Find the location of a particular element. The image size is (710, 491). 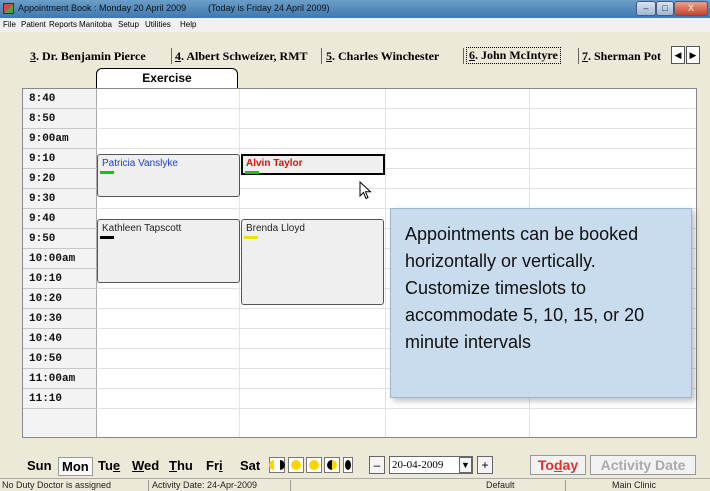

menu-reports: Reports is located at coordinates (63, 24).